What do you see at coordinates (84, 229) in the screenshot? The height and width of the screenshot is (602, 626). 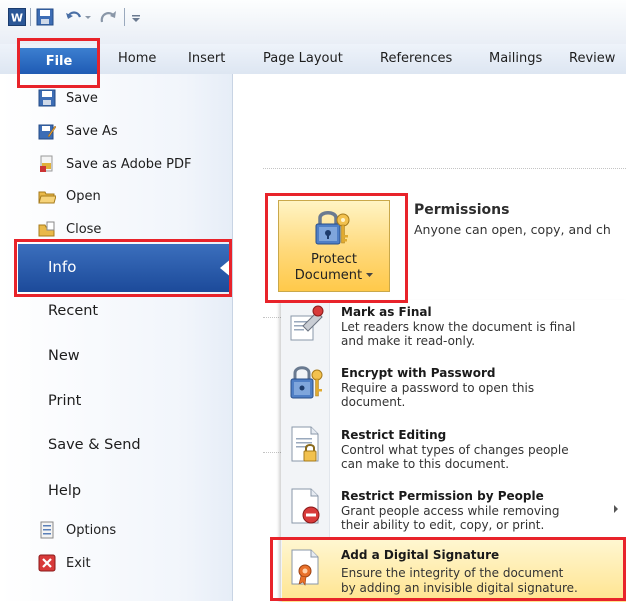 I see `nav-close-label: Close` at bounding box center [84, 229].